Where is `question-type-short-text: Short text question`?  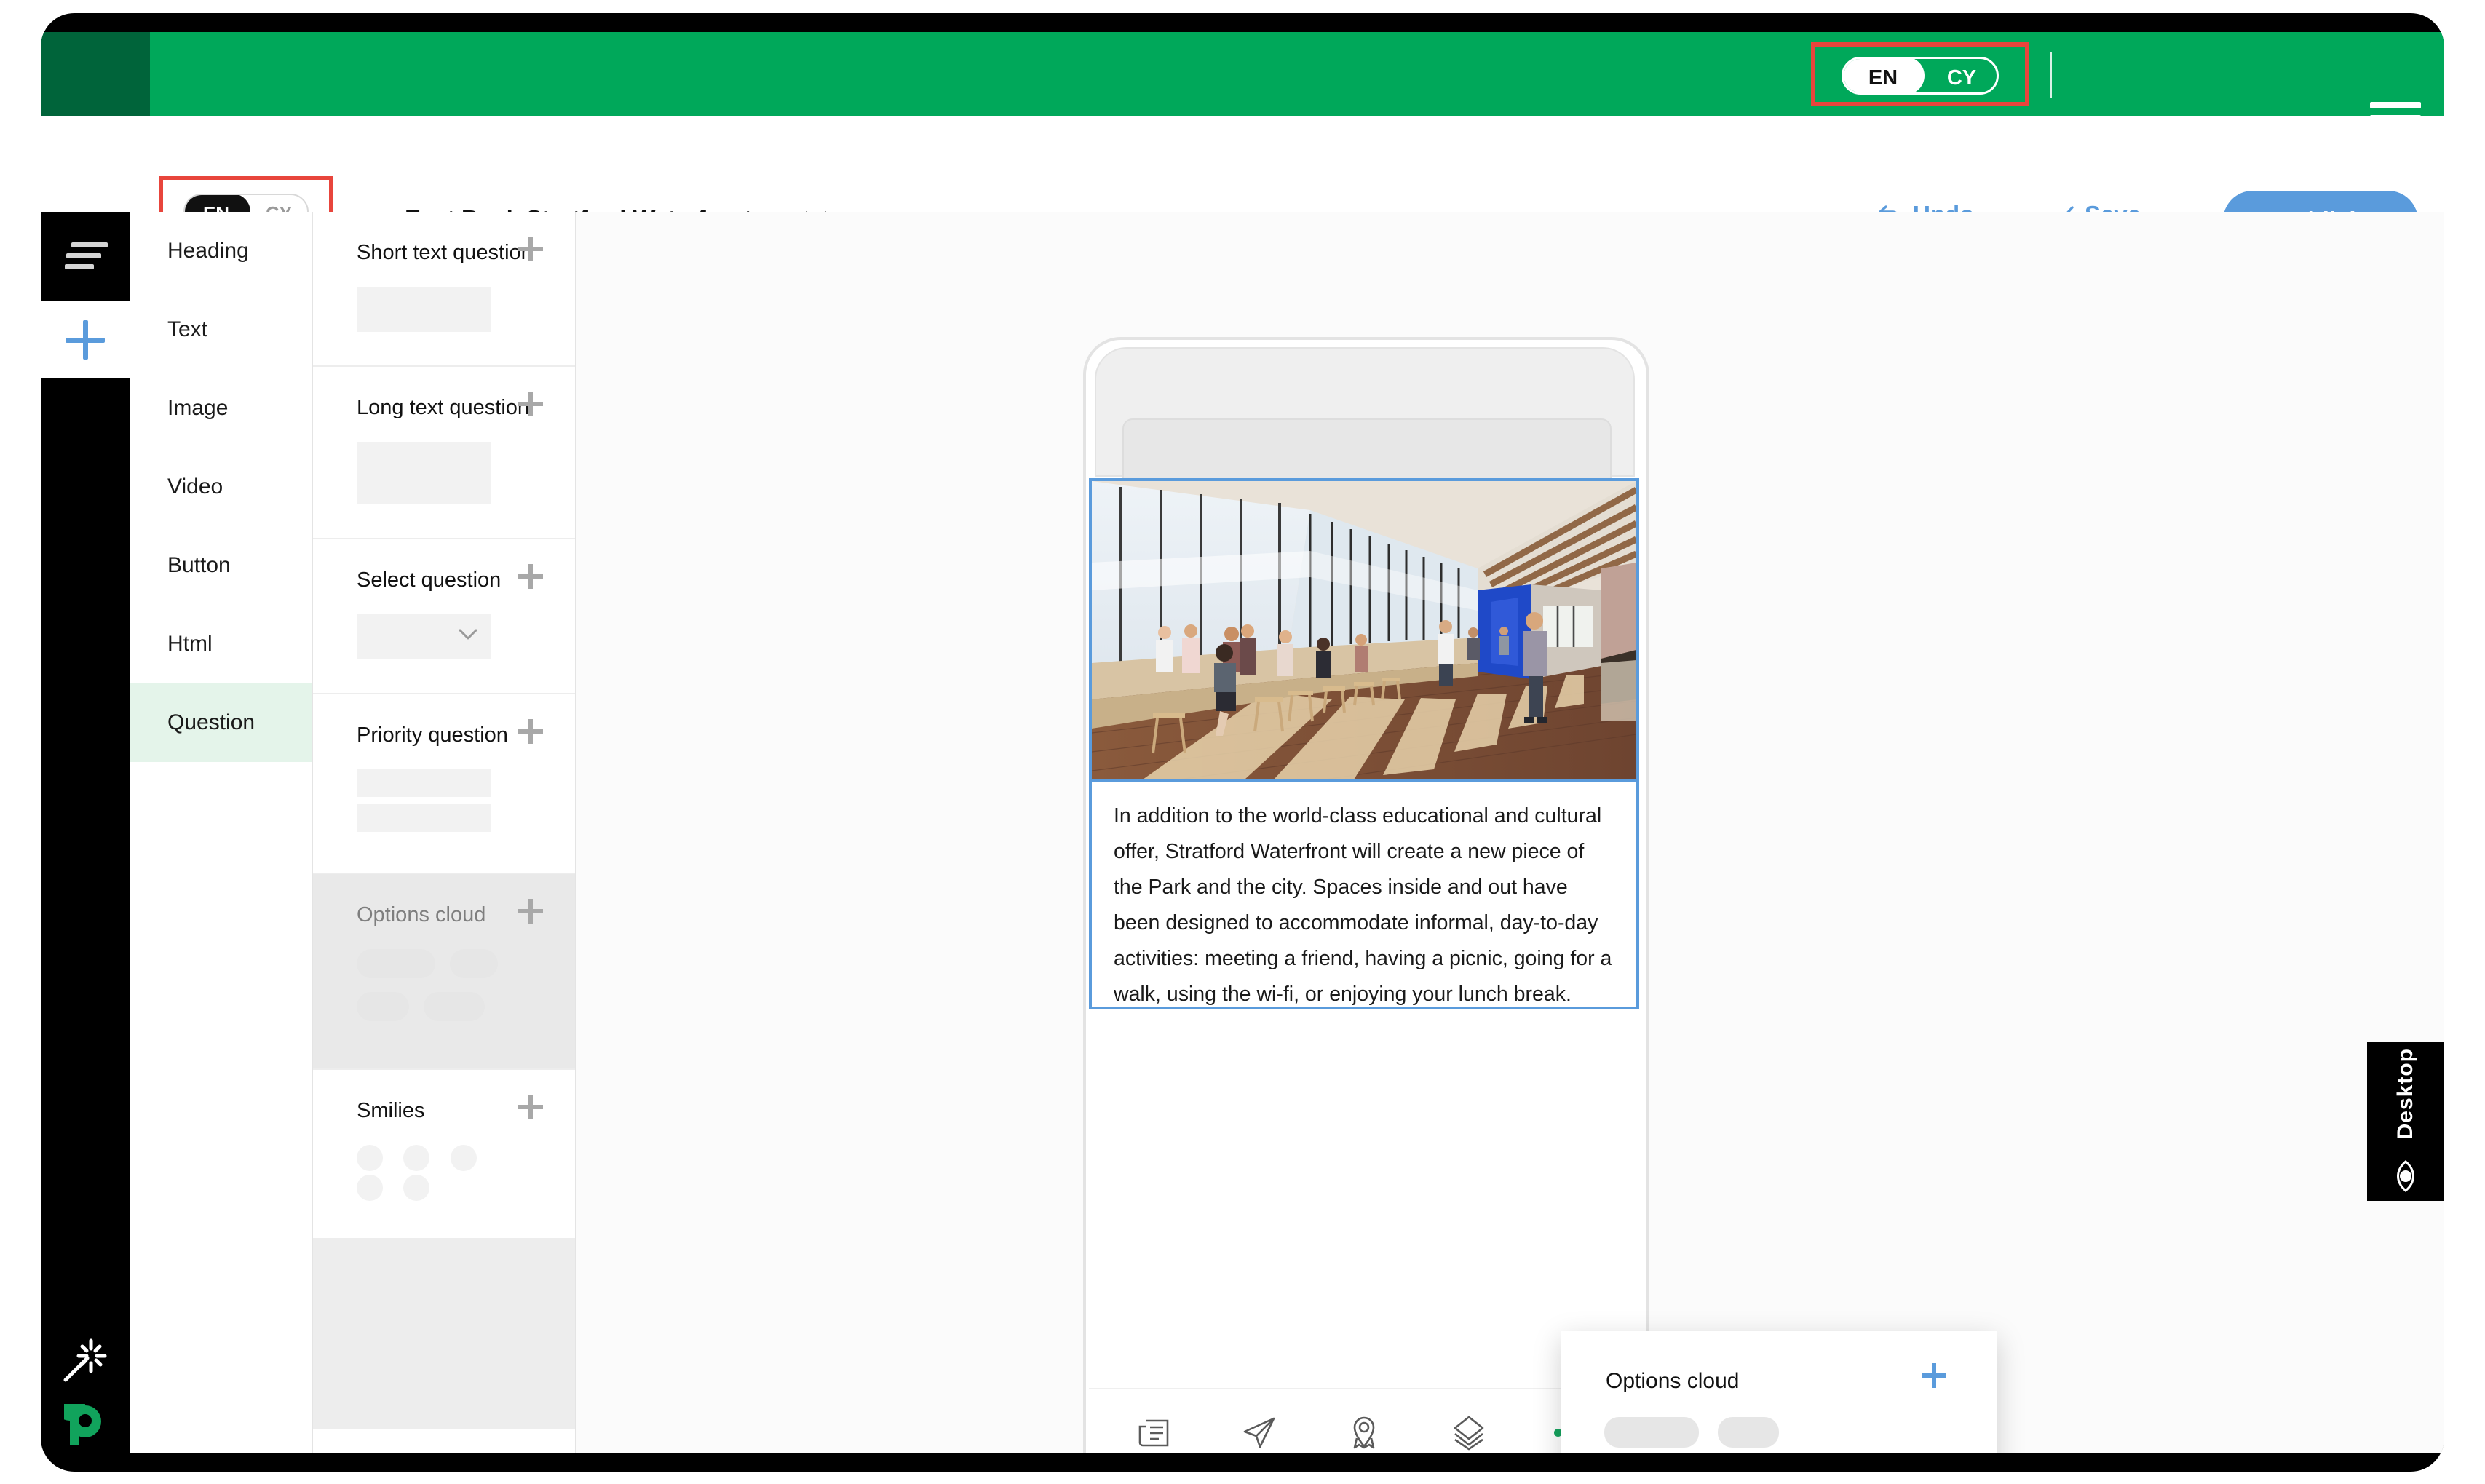
question-type-short-text: Short text question is located at coordinates (444, 289).